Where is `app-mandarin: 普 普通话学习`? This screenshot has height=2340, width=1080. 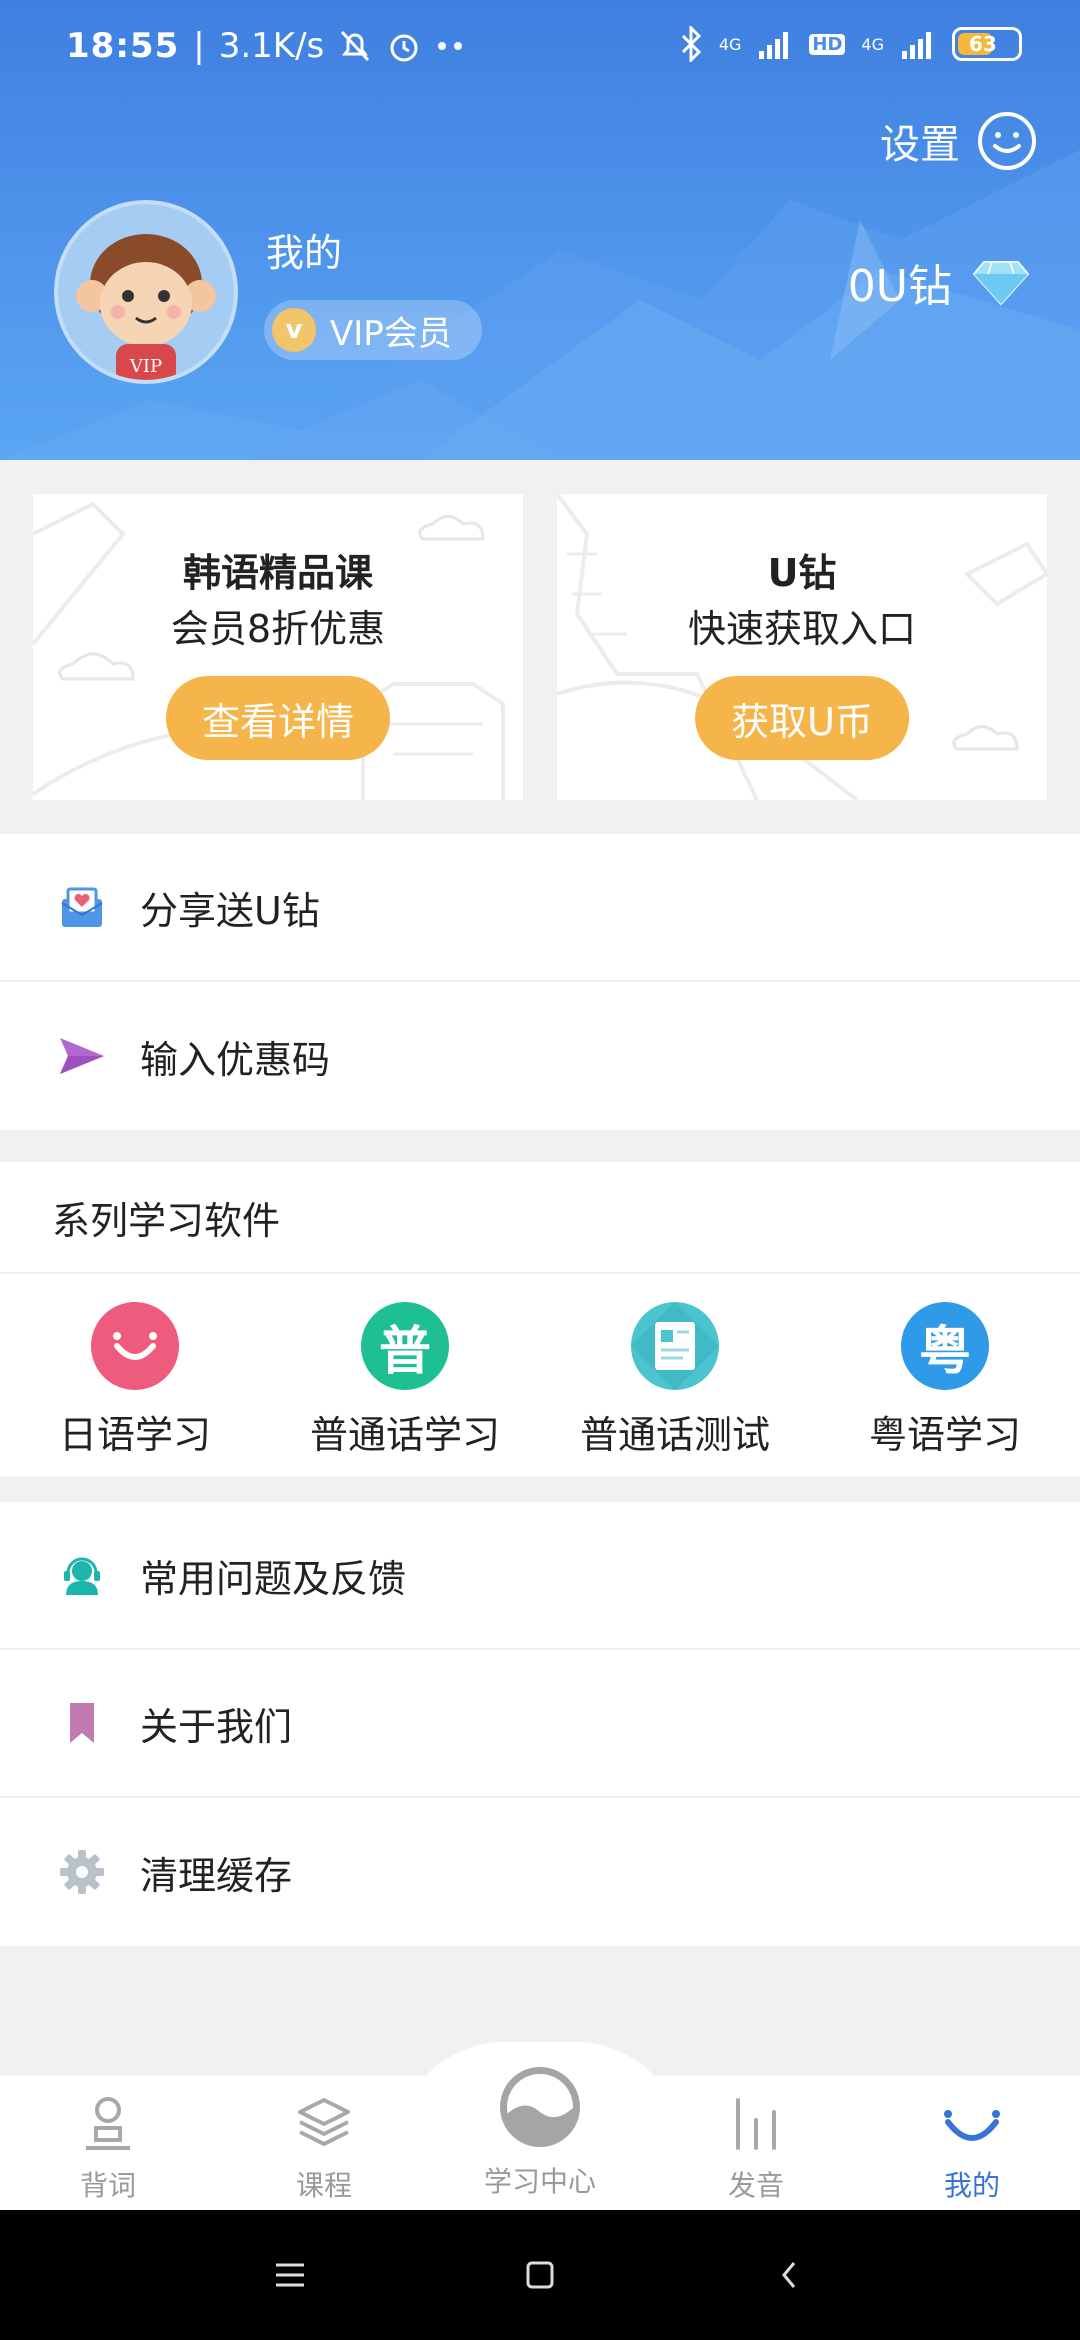
app-mandarin: 普 普通话学习 is located at coordinates (405, 1375).